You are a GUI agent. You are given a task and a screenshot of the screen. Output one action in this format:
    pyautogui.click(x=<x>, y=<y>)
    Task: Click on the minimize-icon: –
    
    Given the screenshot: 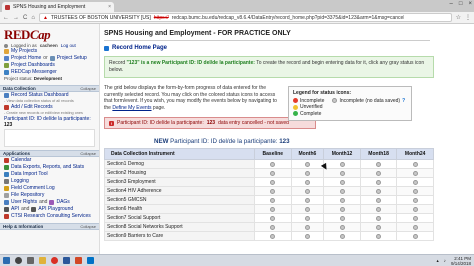 What is the action you would take?
    pyautogui.click(x=451, y=4)
    